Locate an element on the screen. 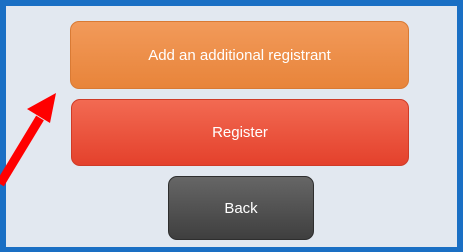  back-label: Back is located at coordinates (241, 208).